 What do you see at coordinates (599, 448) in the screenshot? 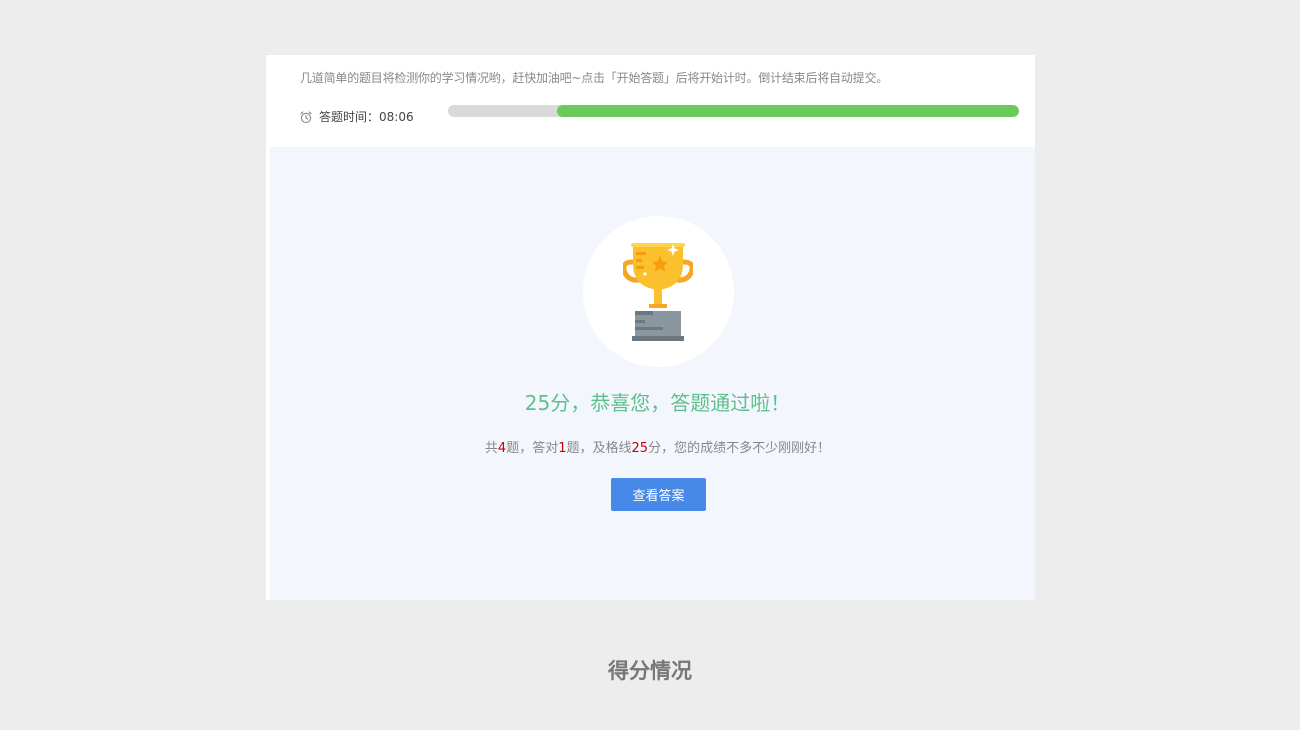
I see `detail-text-3: 题，及格线` at bounding box center [599, 448].